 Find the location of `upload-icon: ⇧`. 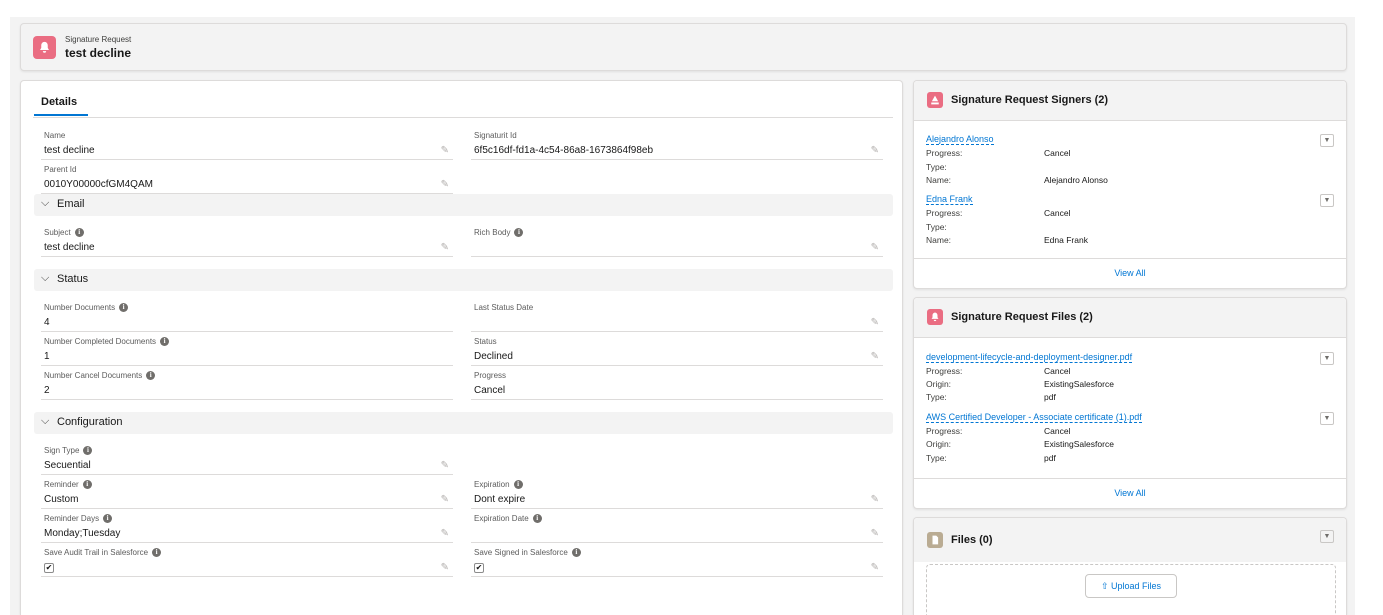

upload-icon: ⇧ is located at coordinates (1104, 586).